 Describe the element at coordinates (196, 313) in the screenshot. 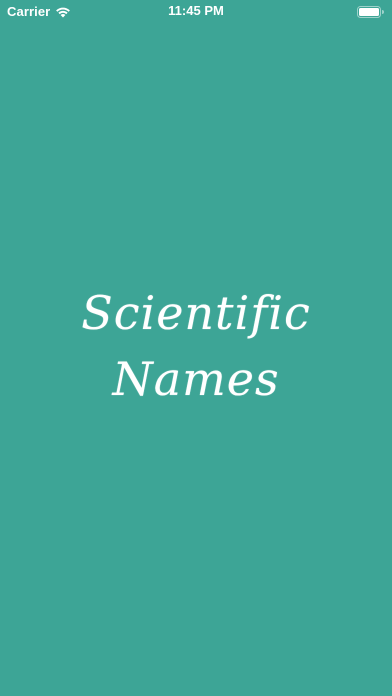

I see `app-title-line-1: Scientific` at that location.